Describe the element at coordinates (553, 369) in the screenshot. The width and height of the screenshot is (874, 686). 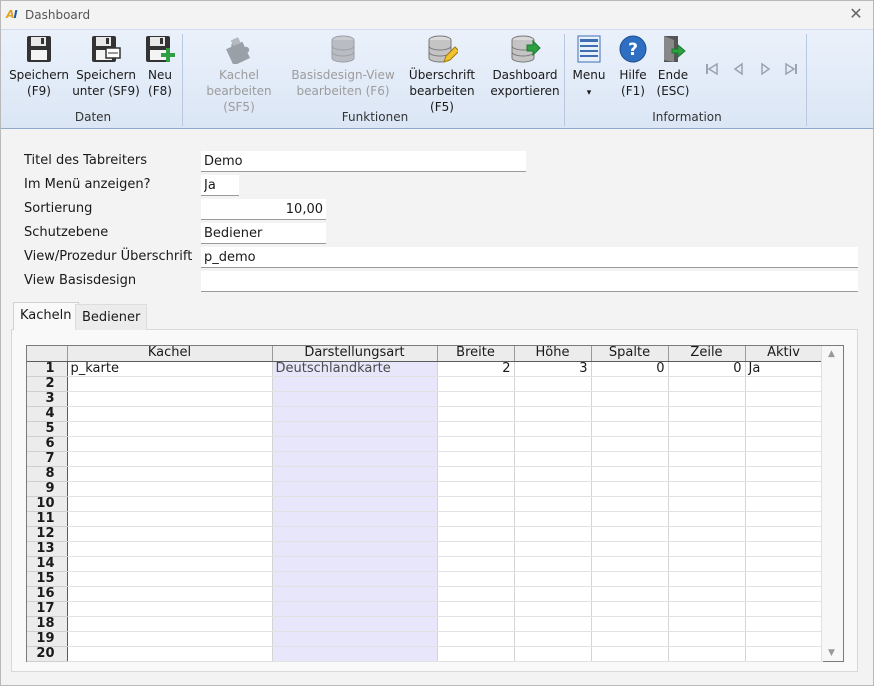
I see `cell-hoehe: 3` at that location.